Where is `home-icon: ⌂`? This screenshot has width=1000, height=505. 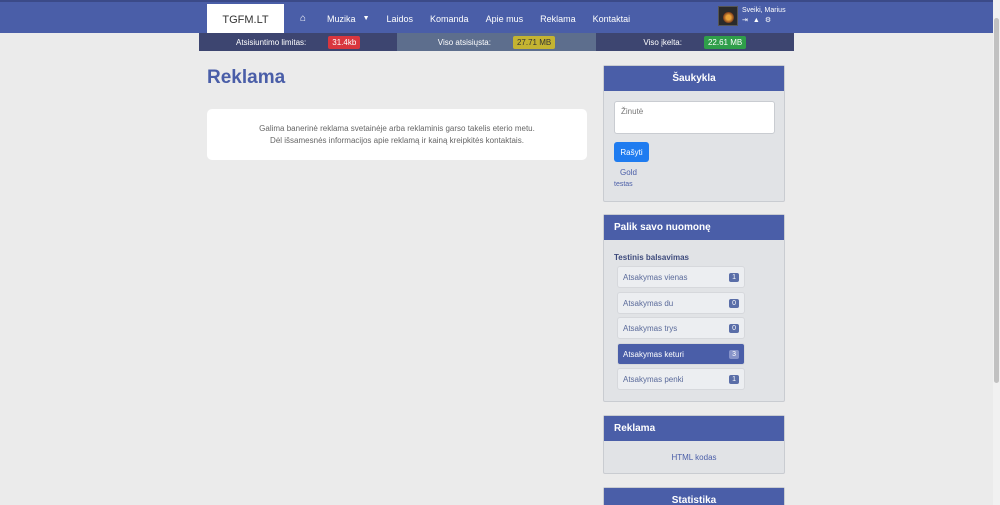
home-icon: ⌂ is located at coordinates (303, 18).